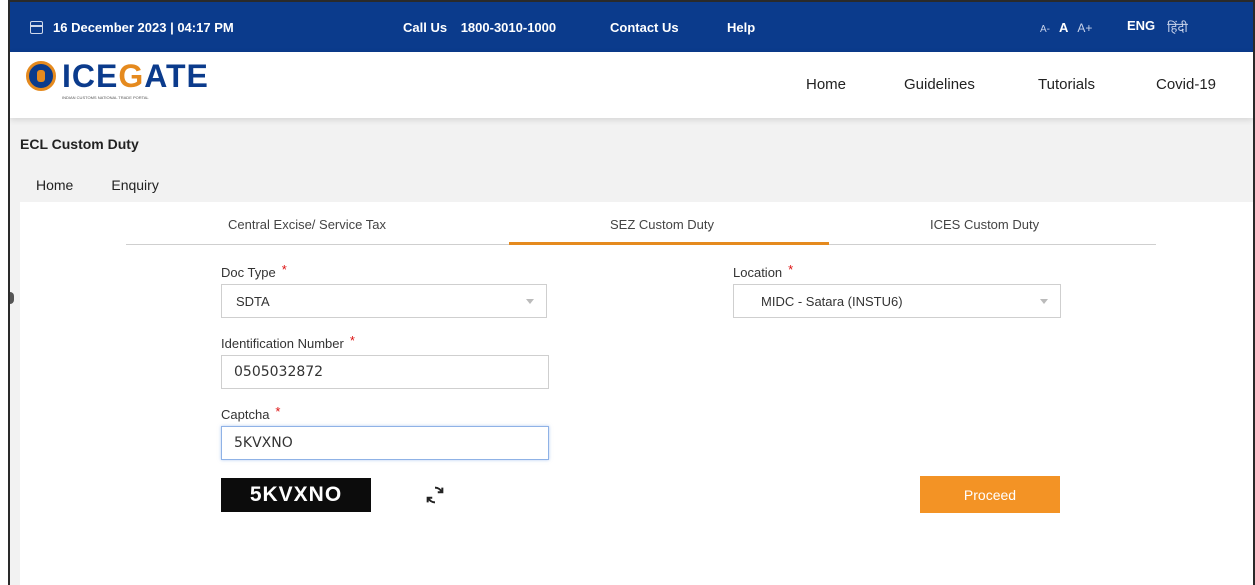 The height and width of the screenshot is (585, 1255). What do you see at coordinates (1045, 29) in the screenshot?
I see `font-decrease-button: A-` at bounding box center [1045, 29].